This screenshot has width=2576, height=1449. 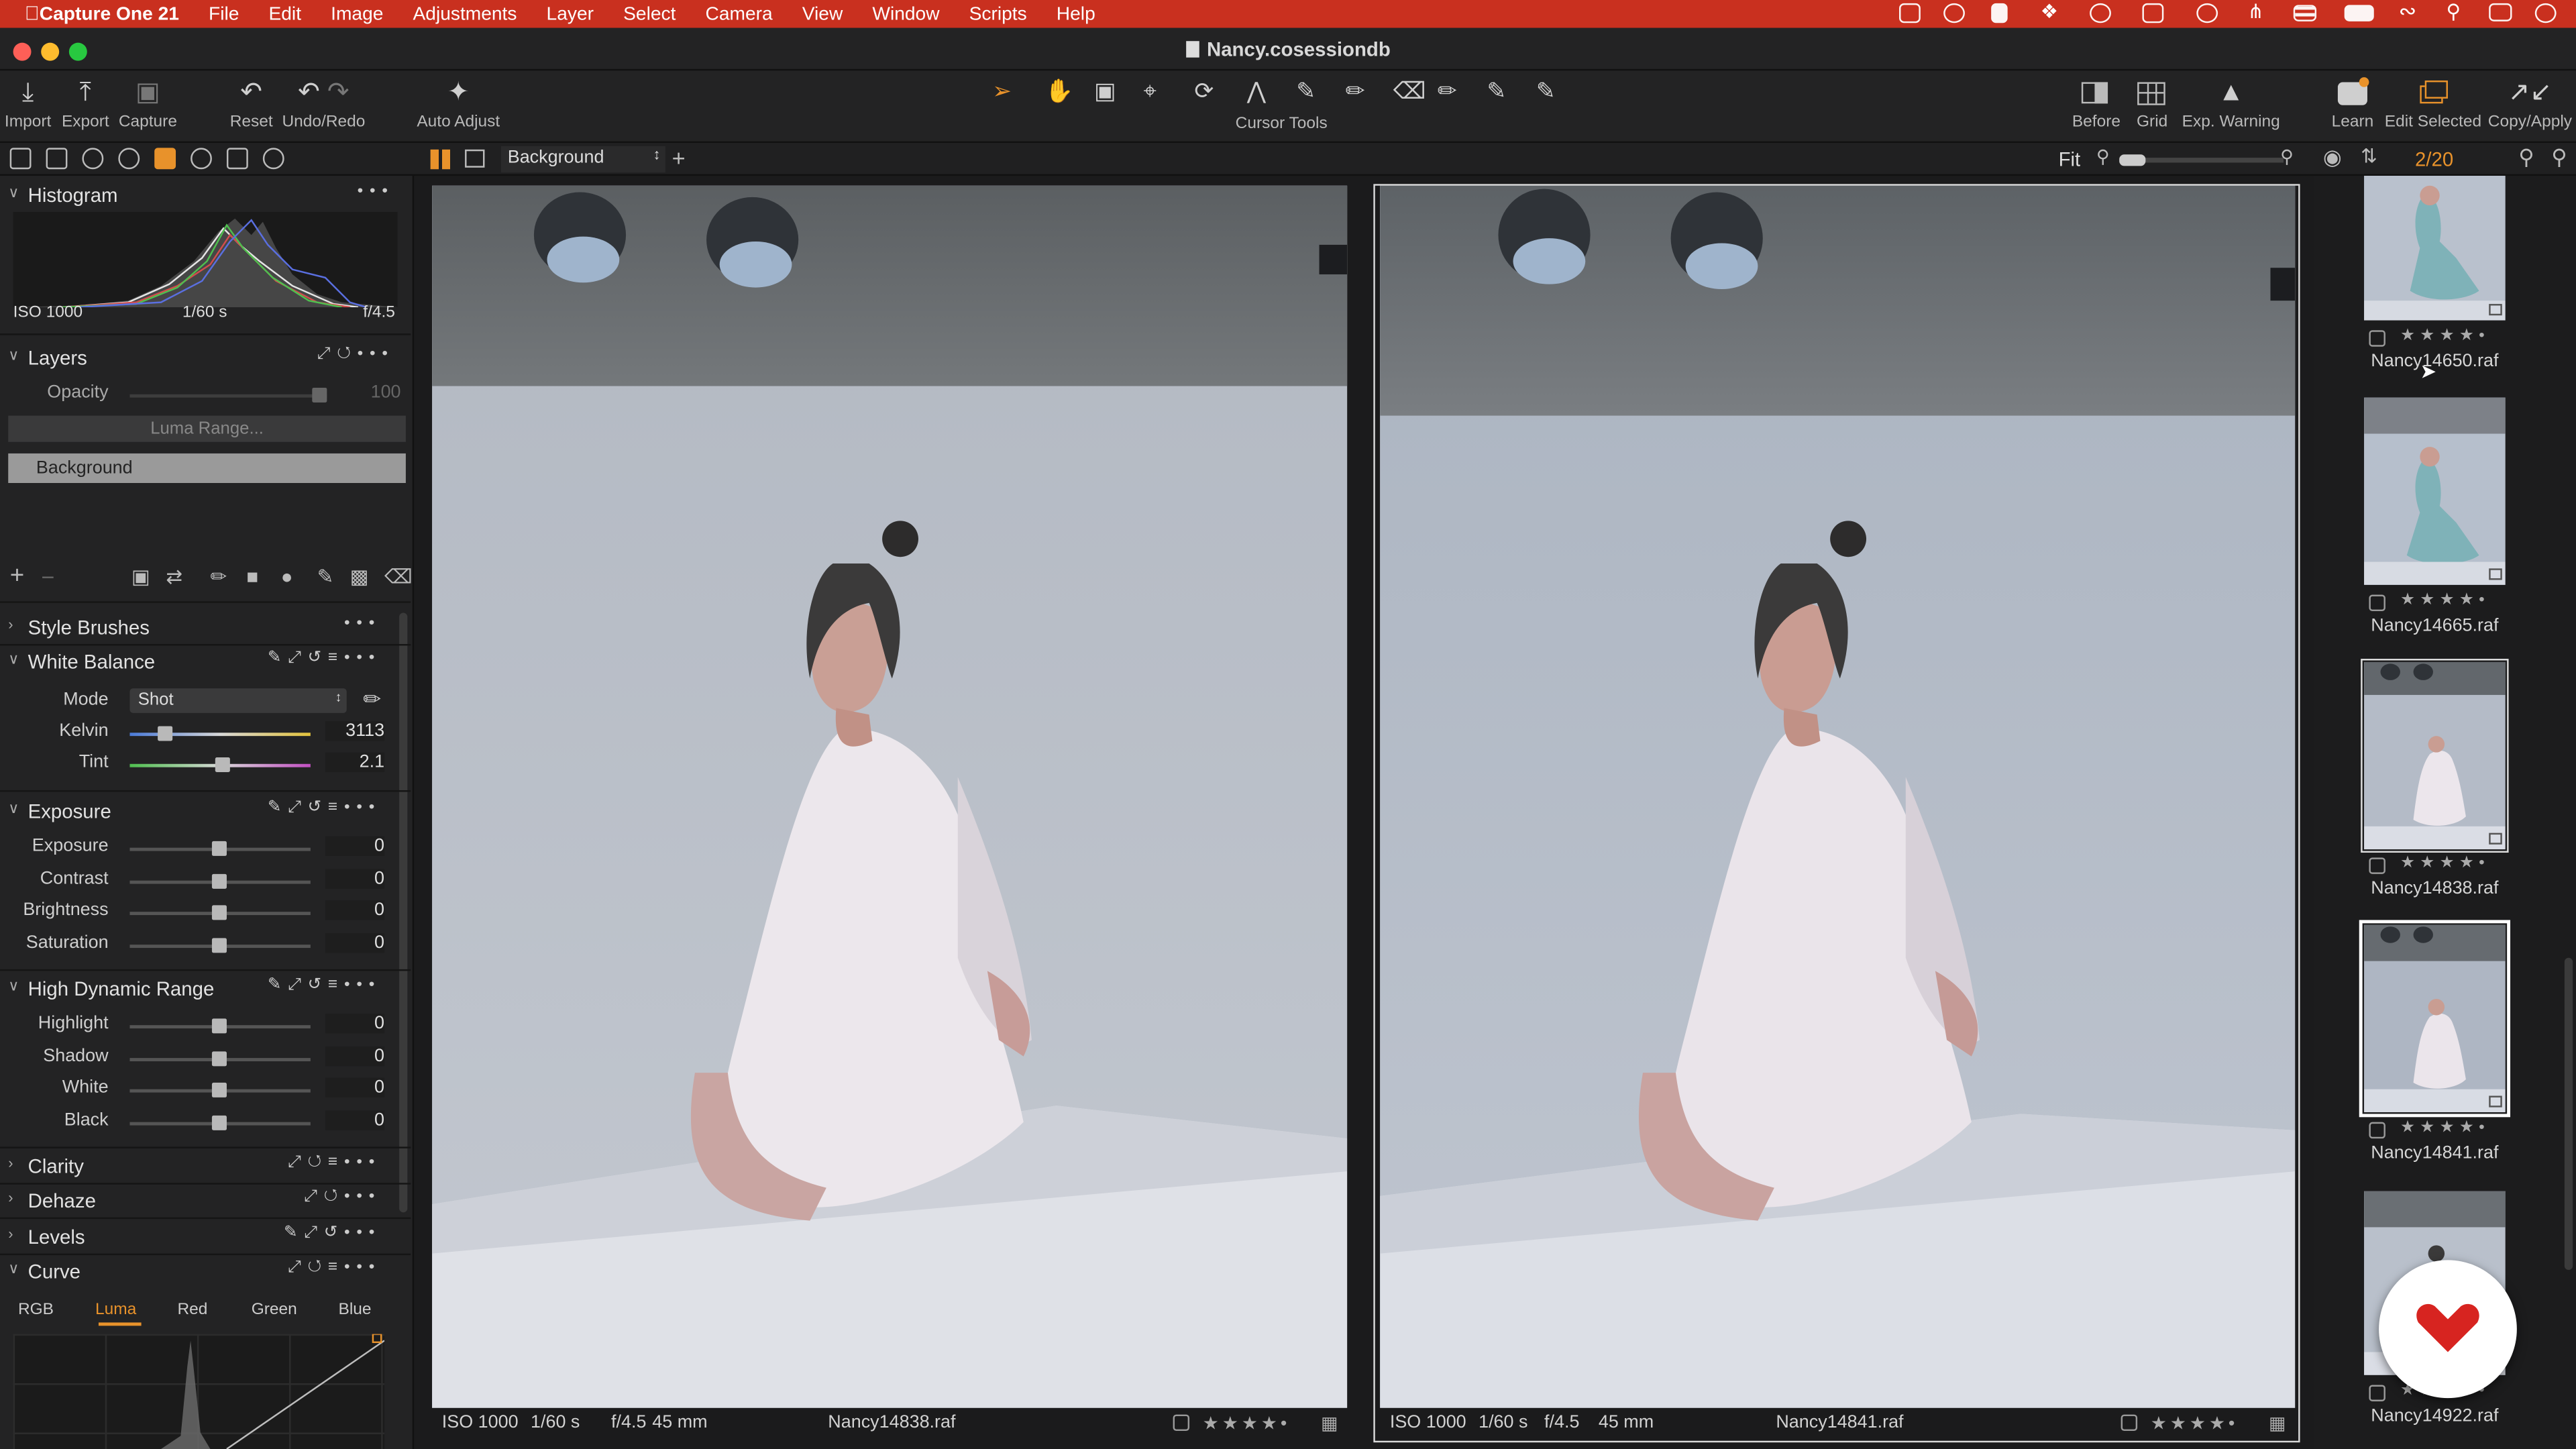 What do you see at coordinates (85, 106) in the screenshot?
I see `export-button: ⤒ Export` at bounding box center [85, 106].